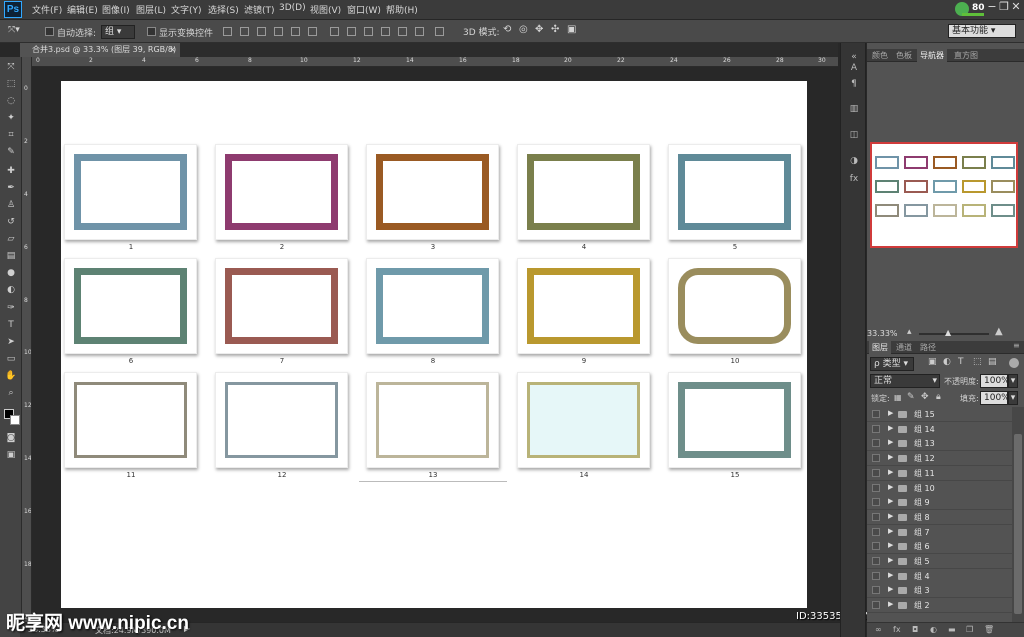  I want to click on distribute-vcenter-icon, so click(351, 31).